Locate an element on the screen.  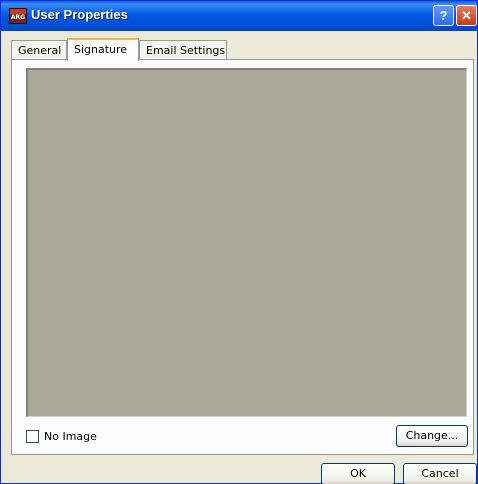
title-bar: ARG User Properties ? ✕ is located at coordinates (239, 16).